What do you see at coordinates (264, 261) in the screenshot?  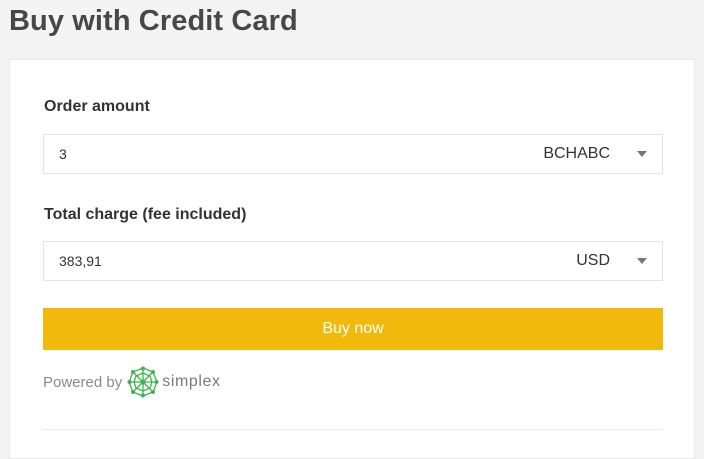 I see `total-charge-input` at bounding box center [264, 261].